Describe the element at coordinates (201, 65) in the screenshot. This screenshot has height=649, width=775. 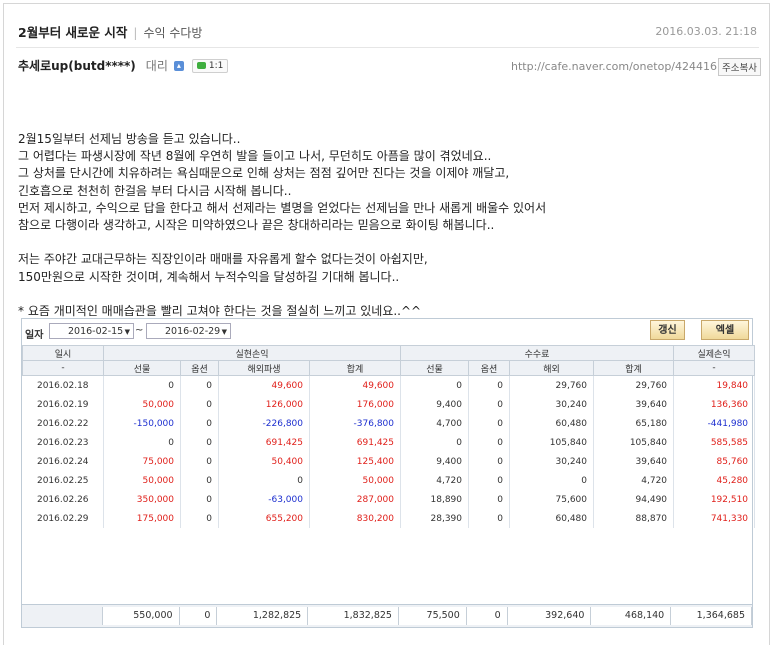
I see `chat-bubble-icon` at that location.